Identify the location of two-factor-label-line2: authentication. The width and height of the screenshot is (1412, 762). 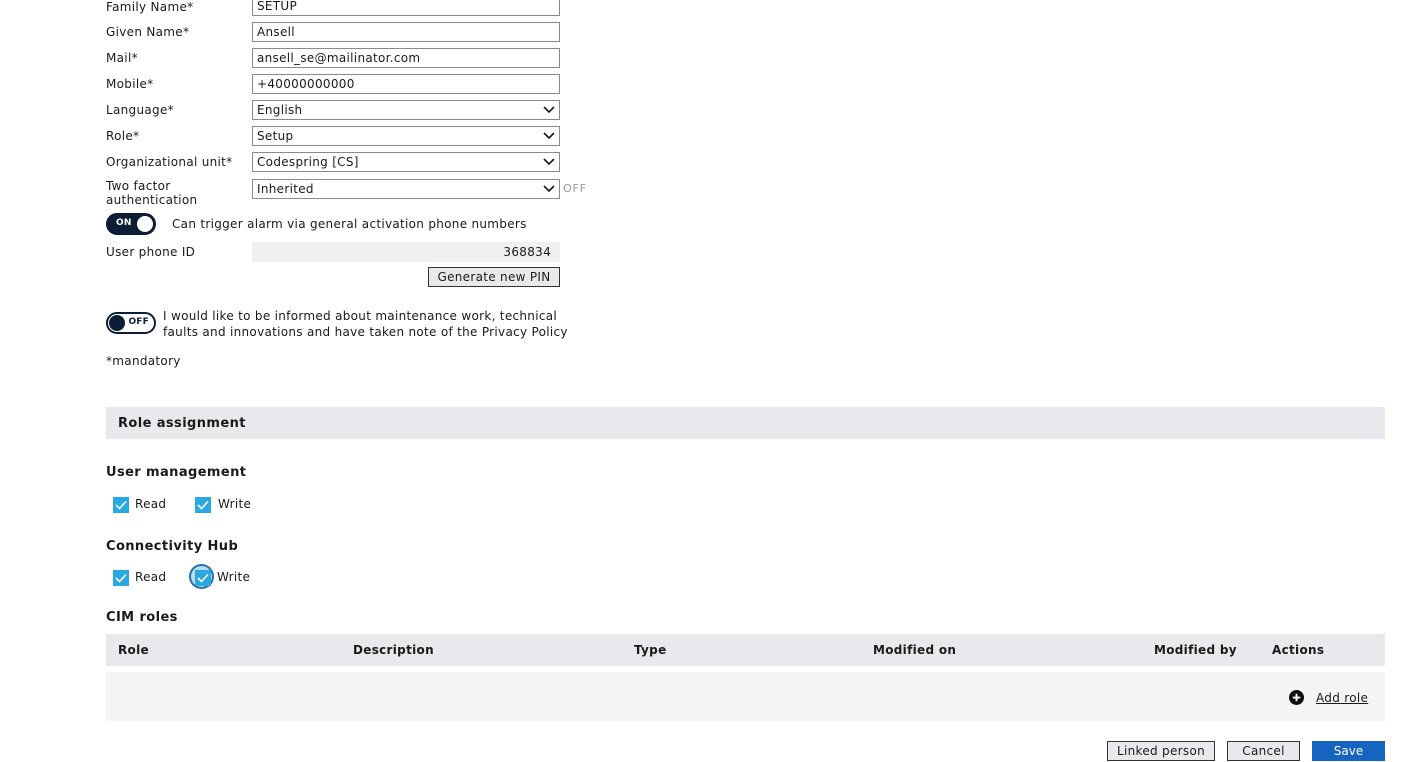
(152, 200).